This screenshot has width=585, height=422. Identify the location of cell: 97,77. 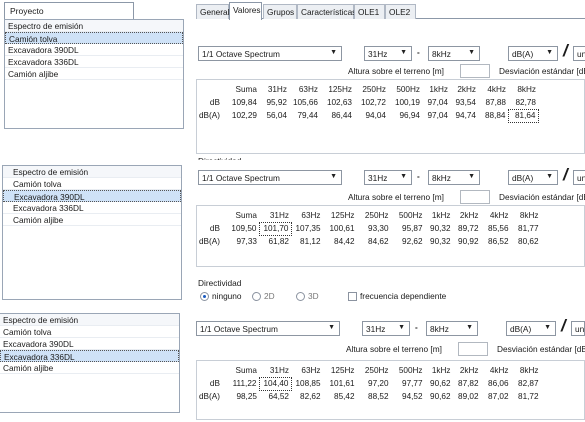
(409, 383).